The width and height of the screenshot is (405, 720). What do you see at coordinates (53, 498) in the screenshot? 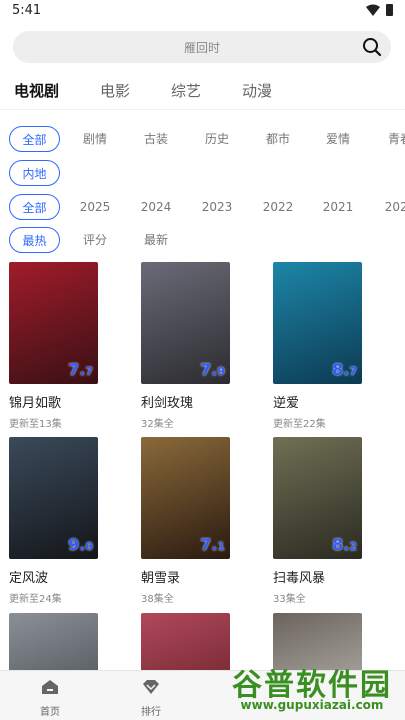
I see `show-poster: 9.0` at bounding box center [53, 498].